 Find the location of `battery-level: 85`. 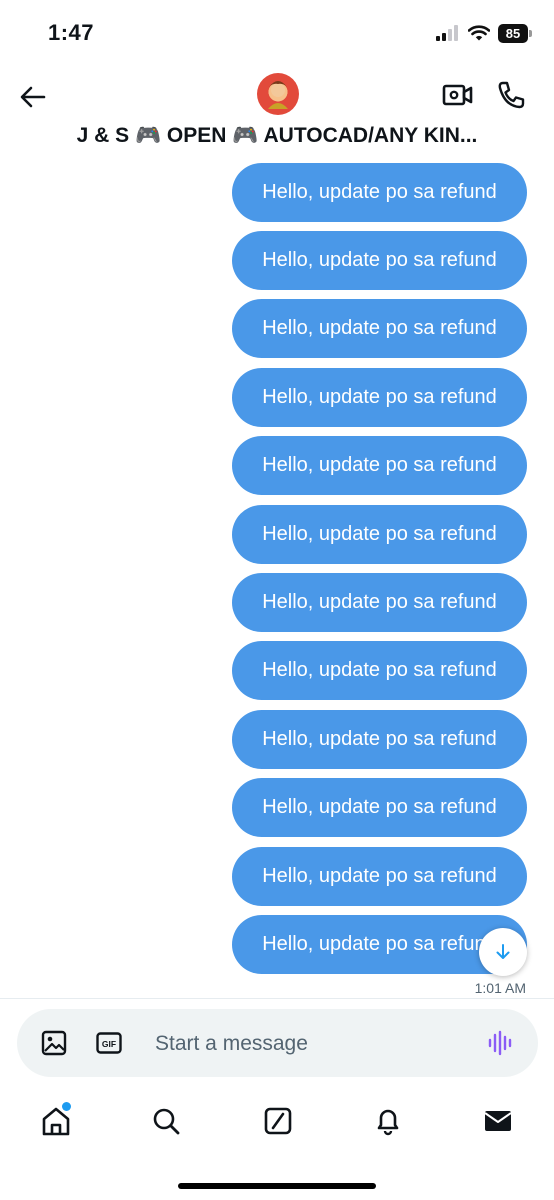

battery-level: 85 is located at coordinates (513, 33).